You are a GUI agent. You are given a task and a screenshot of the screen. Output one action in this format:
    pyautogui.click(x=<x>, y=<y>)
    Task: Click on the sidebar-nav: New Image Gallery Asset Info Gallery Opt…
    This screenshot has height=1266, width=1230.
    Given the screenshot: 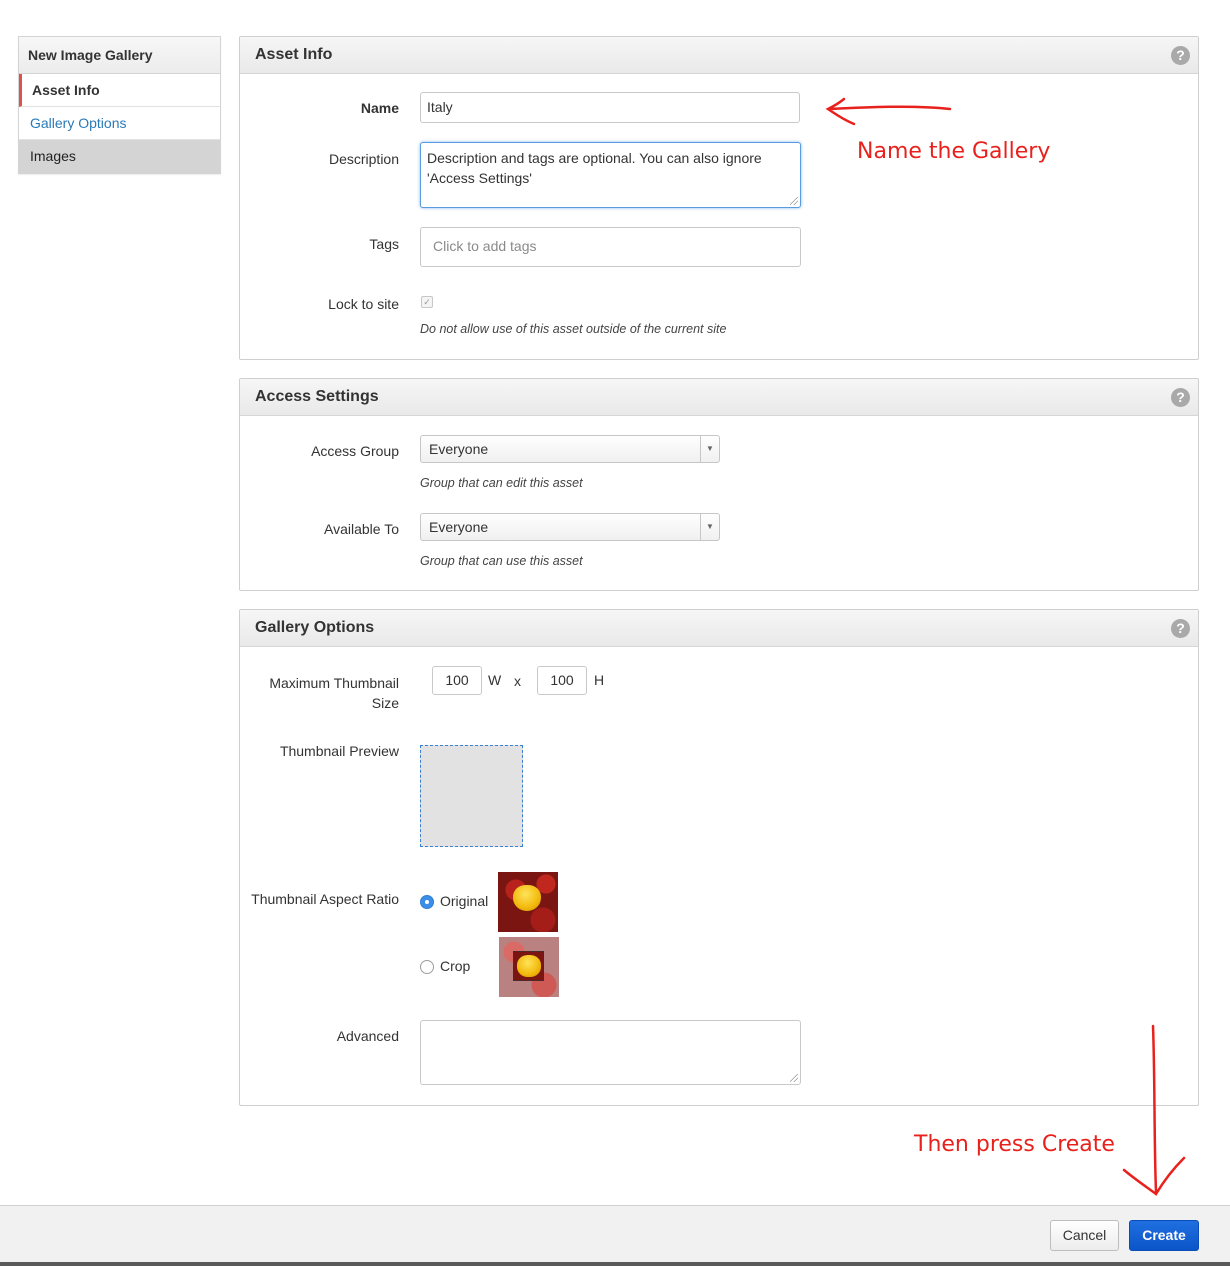 What is the action you would take?
    pyautogui.click(x=119, y=105)
    